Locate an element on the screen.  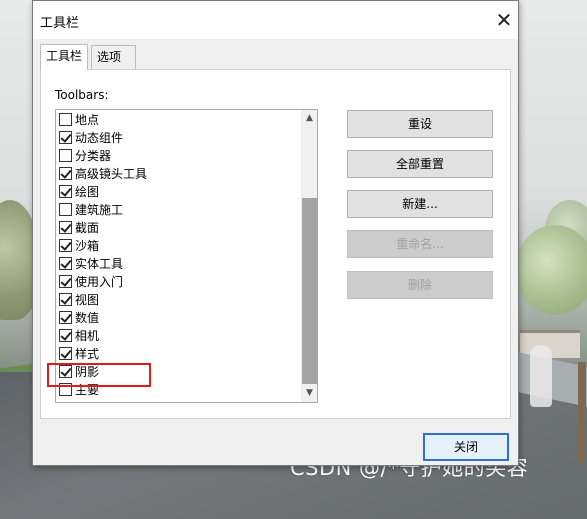
toolbar-item-label: 相机 is located at coordinates (87, 335).